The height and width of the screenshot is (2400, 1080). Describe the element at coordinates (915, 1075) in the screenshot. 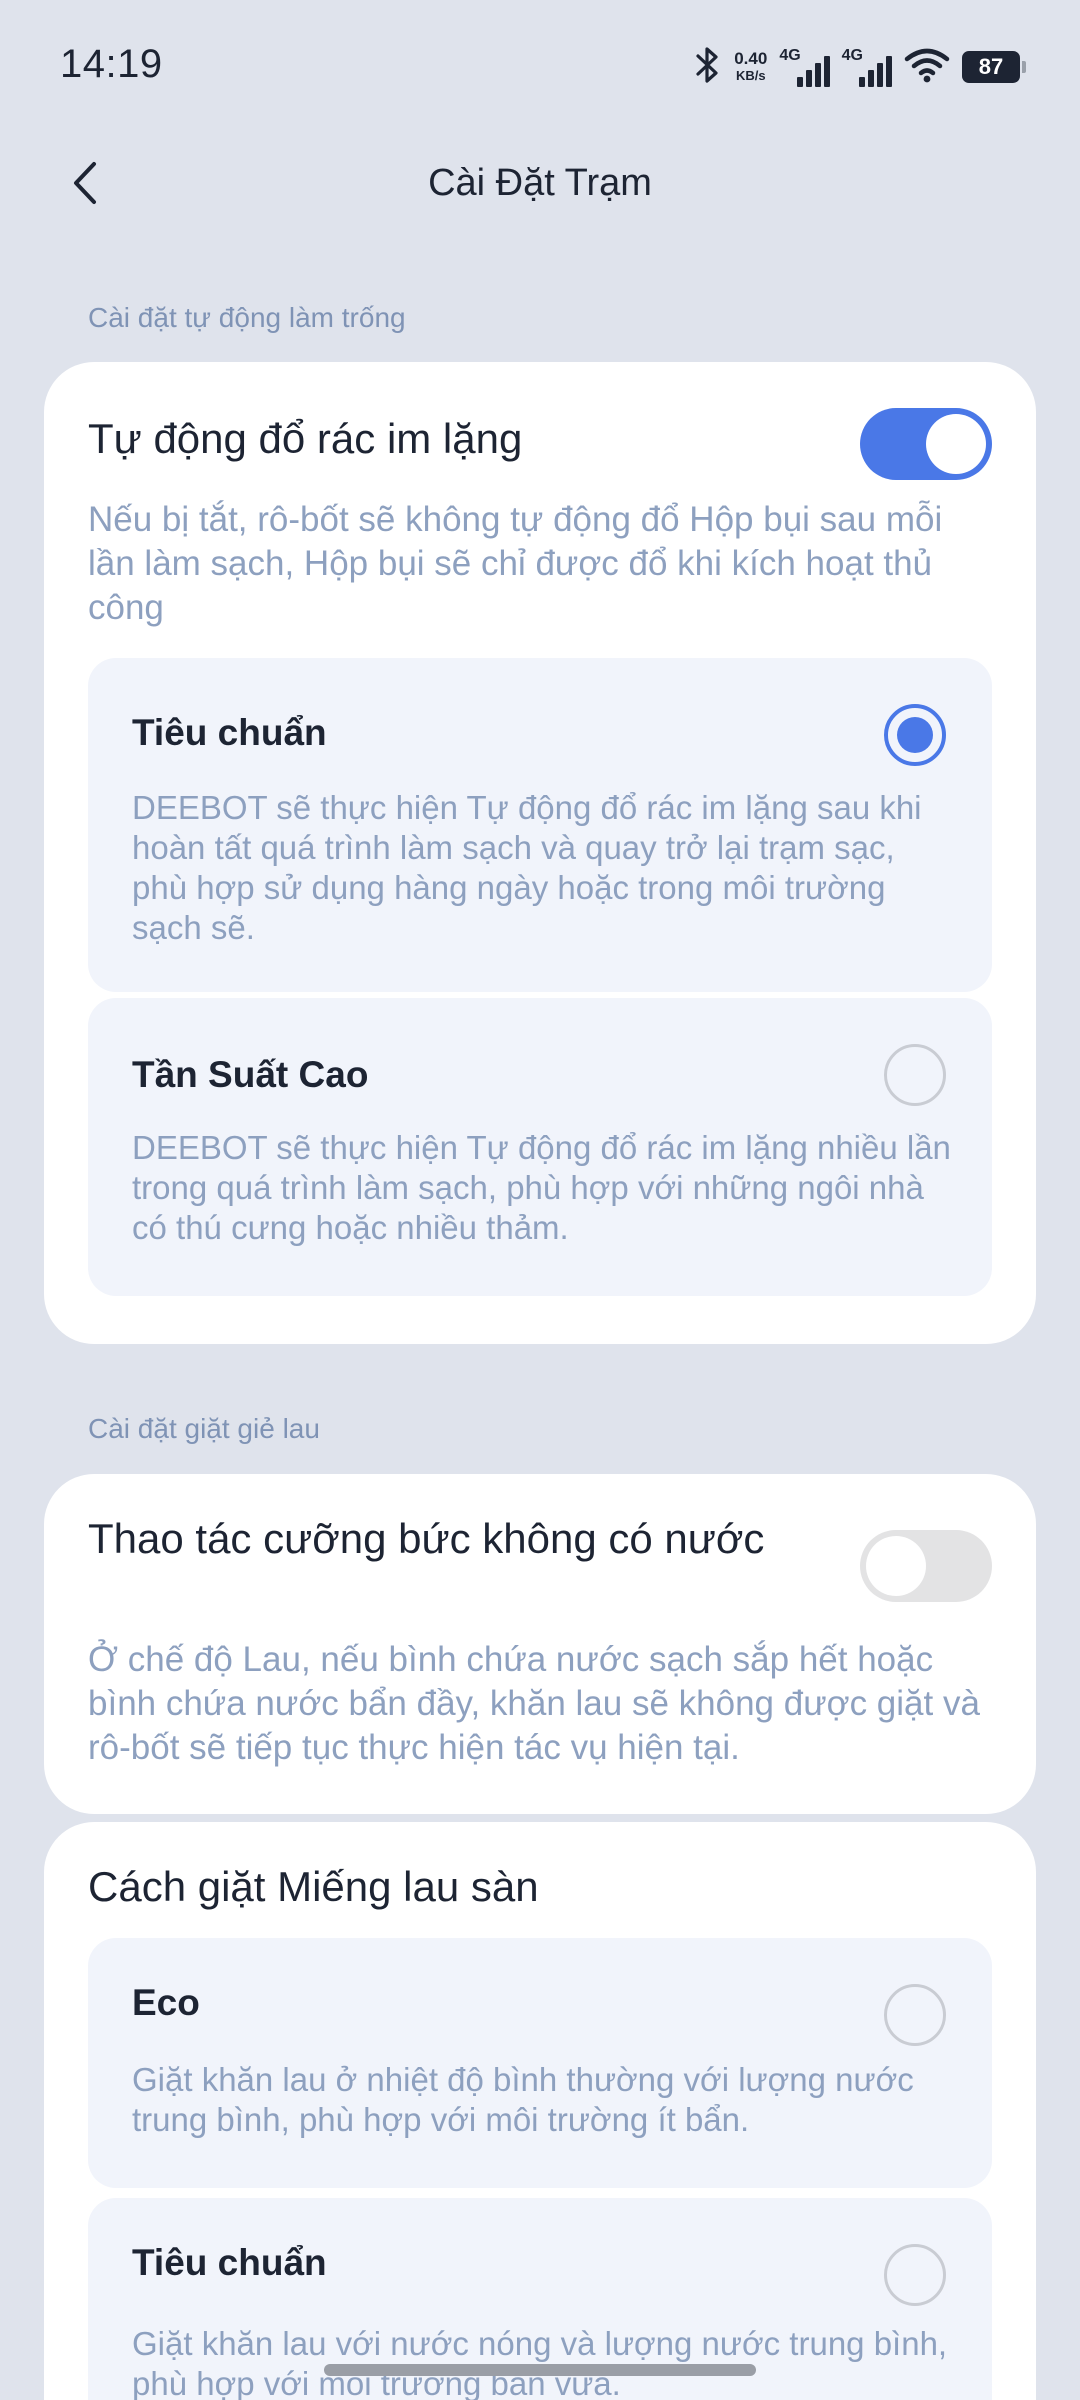

I see `radio-high-frequency-empty` at that location.